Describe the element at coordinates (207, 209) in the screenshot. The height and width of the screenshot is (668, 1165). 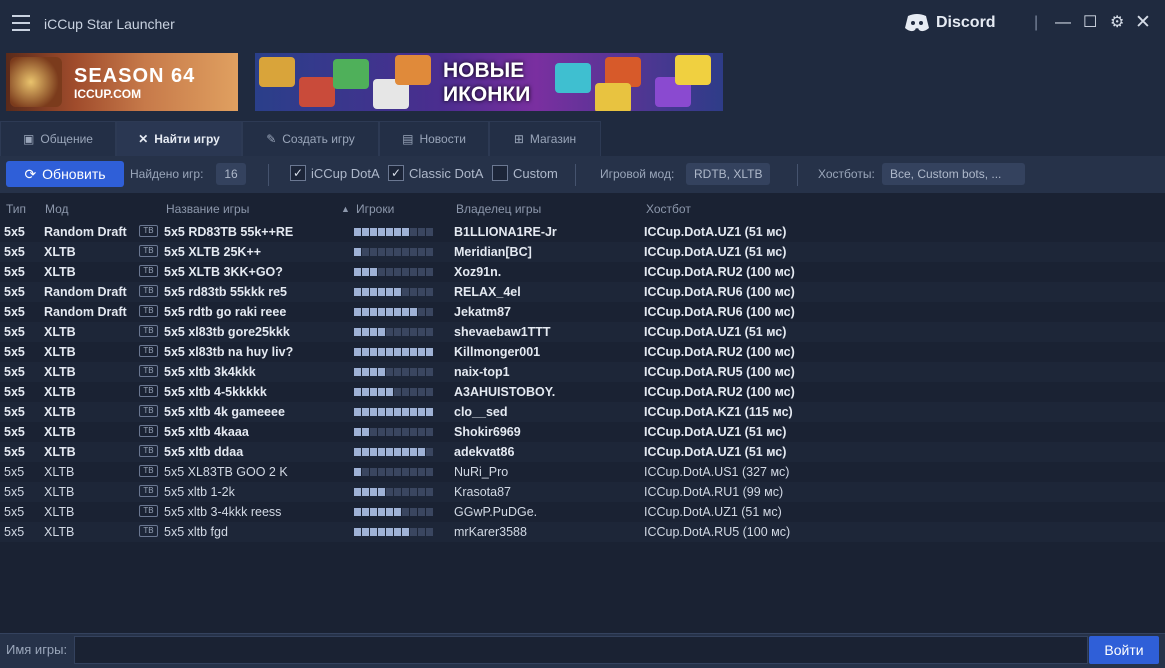
I see `column-name: Название игры` at that location.